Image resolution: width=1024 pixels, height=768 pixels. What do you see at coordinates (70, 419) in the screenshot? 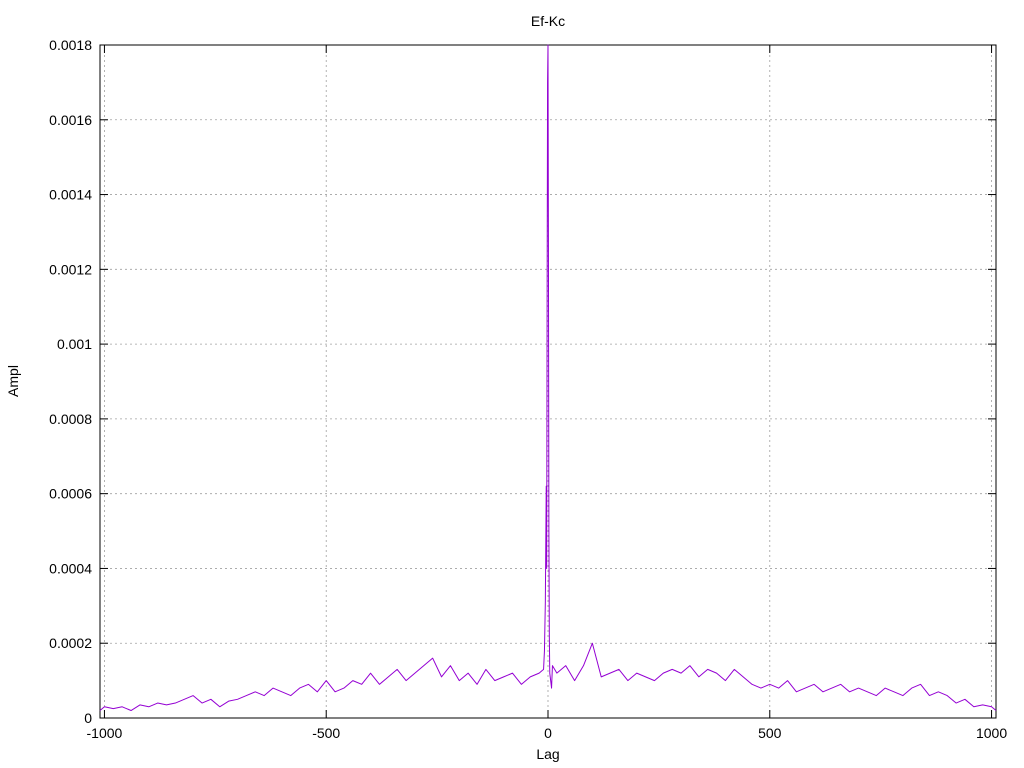
I see `y-tick-label: 0.0008` at bounding box center [70, 419].